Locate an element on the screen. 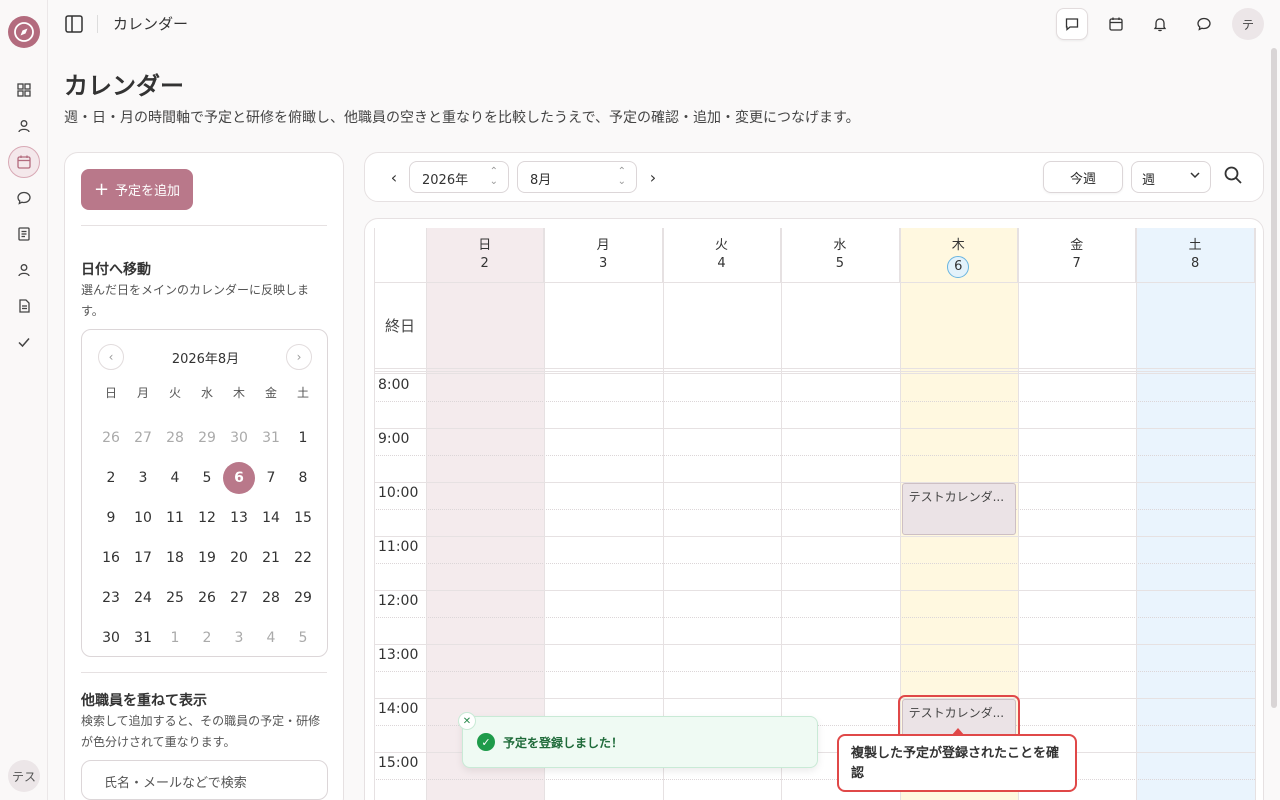 The height and width of the screenshot is (800, 1280). mini-calendar-day: 7 is located at coordinates (271, 478).